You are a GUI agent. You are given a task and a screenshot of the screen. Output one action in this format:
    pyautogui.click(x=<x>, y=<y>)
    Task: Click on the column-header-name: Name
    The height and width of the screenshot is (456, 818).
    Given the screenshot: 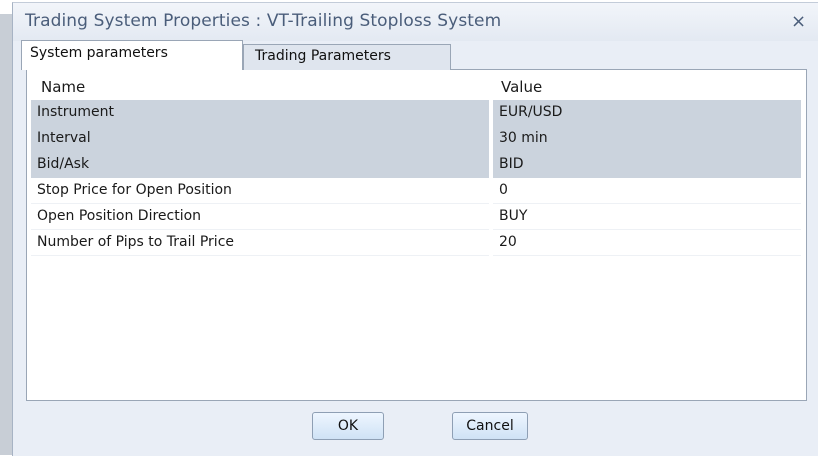 What is the action you would take?
    pyautogui.click(x=260, y=87)
    